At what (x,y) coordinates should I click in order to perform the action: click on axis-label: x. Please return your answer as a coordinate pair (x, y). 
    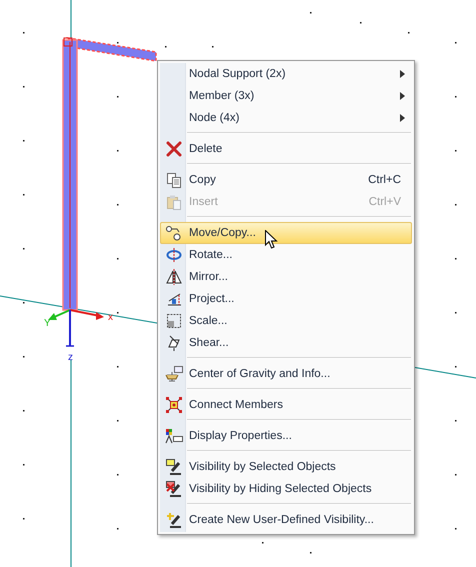
    Looking at the image, I should click on (110, 317).